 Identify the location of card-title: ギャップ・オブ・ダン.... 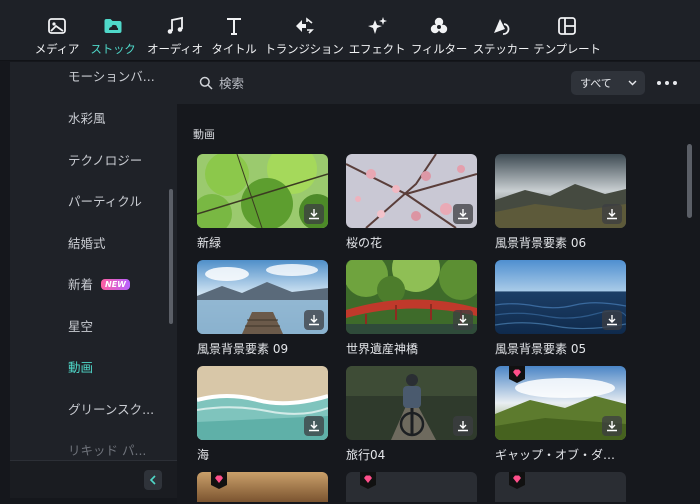
(560, 455).